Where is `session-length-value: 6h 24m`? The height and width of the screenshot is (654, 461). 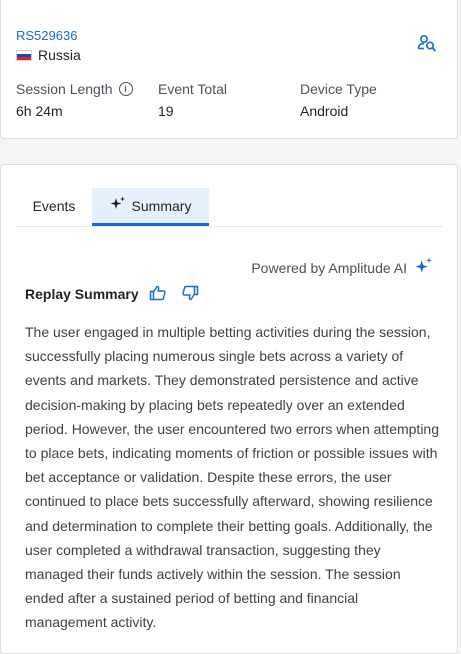 session-length-value: 6h 24m is located at coordinates (39, 111).